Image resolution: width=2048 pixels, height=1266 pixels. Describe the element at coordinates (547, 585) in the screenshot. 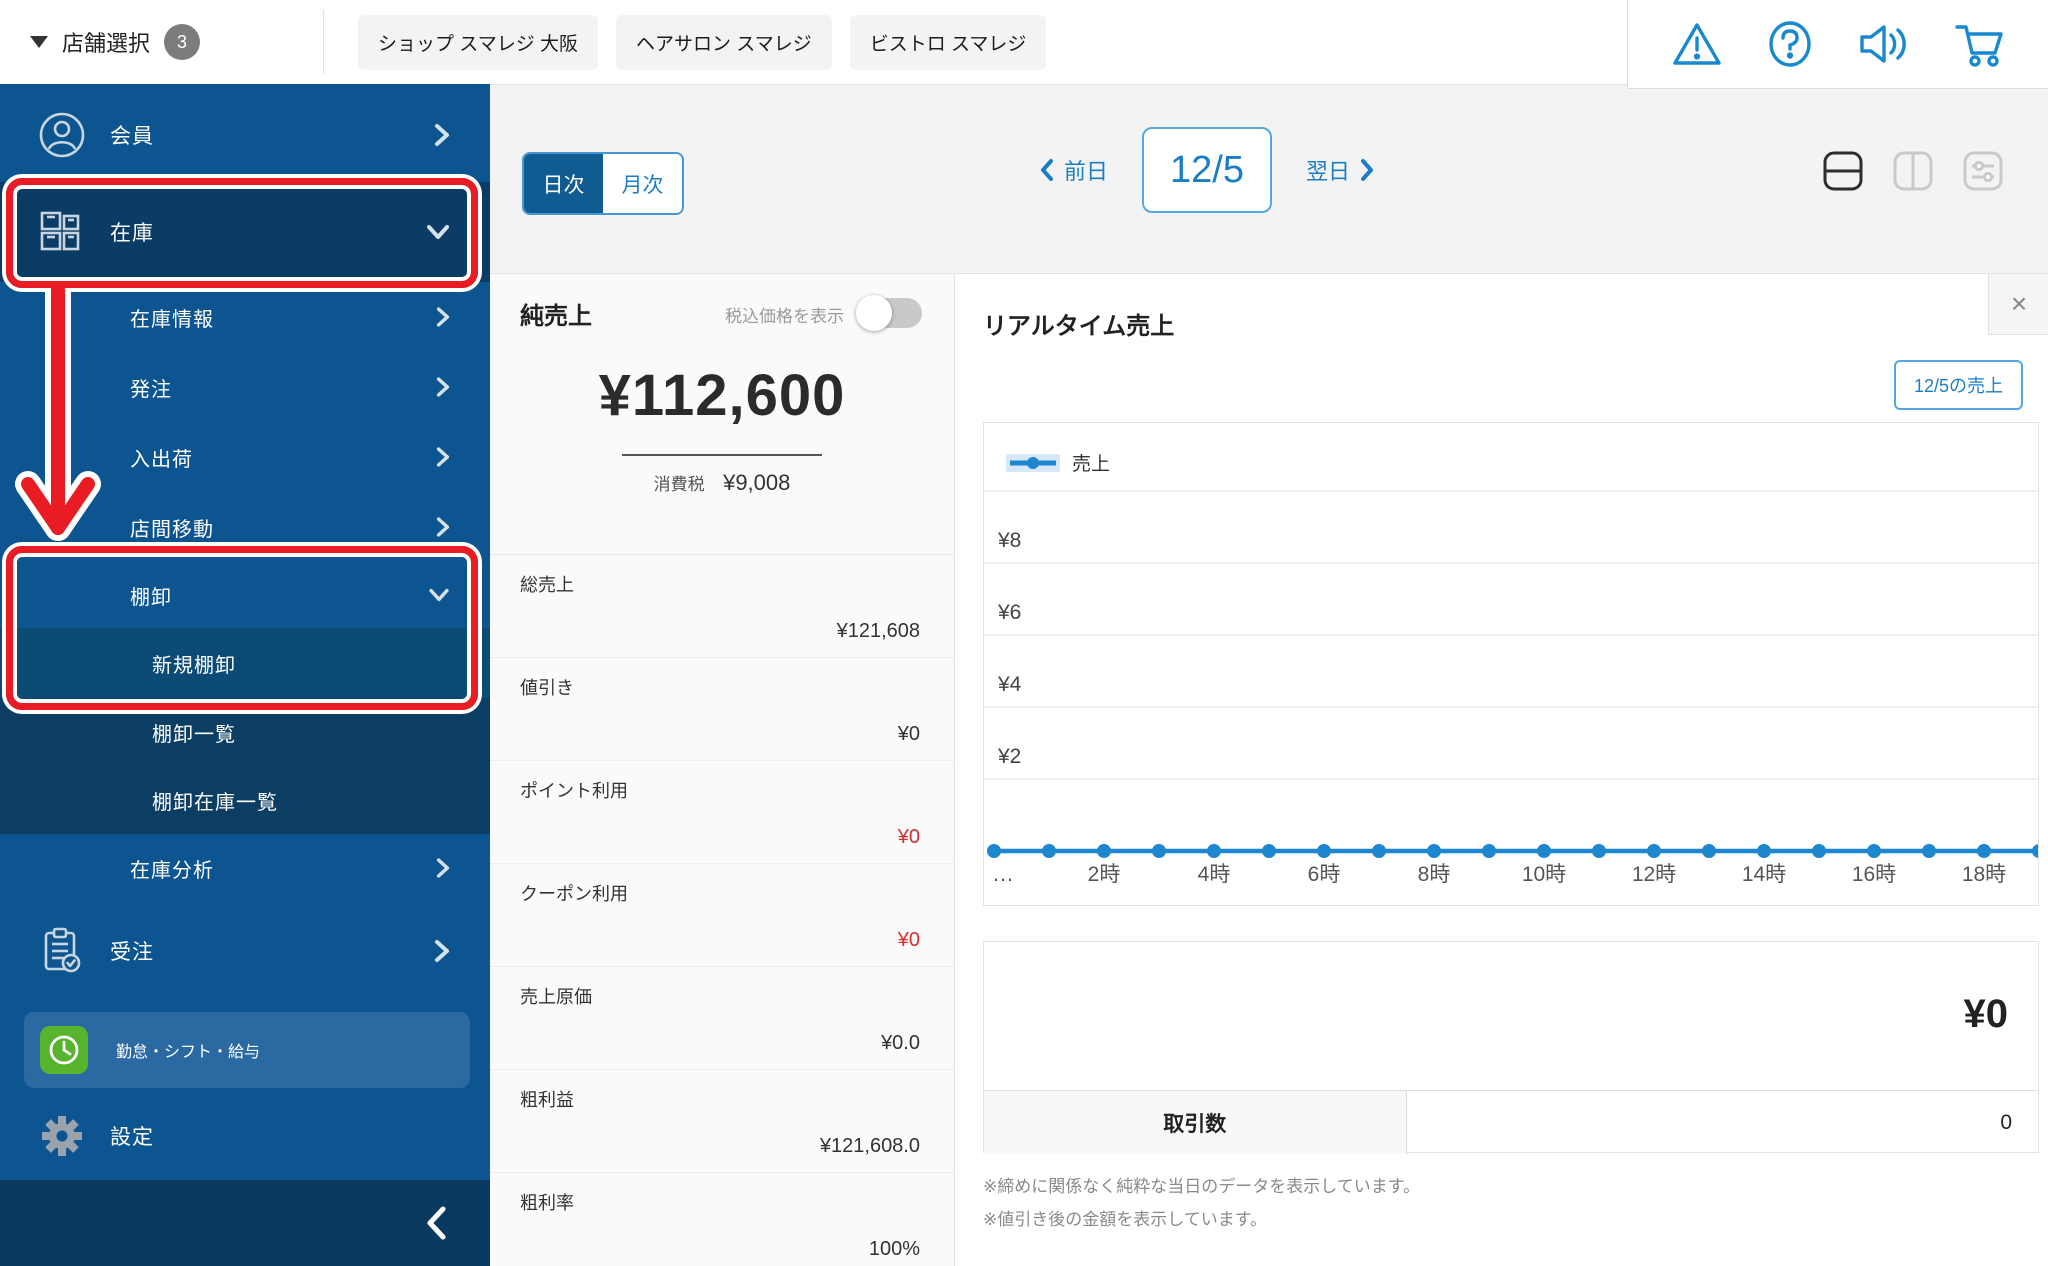

I see `metric-label: 総売上` at that location.